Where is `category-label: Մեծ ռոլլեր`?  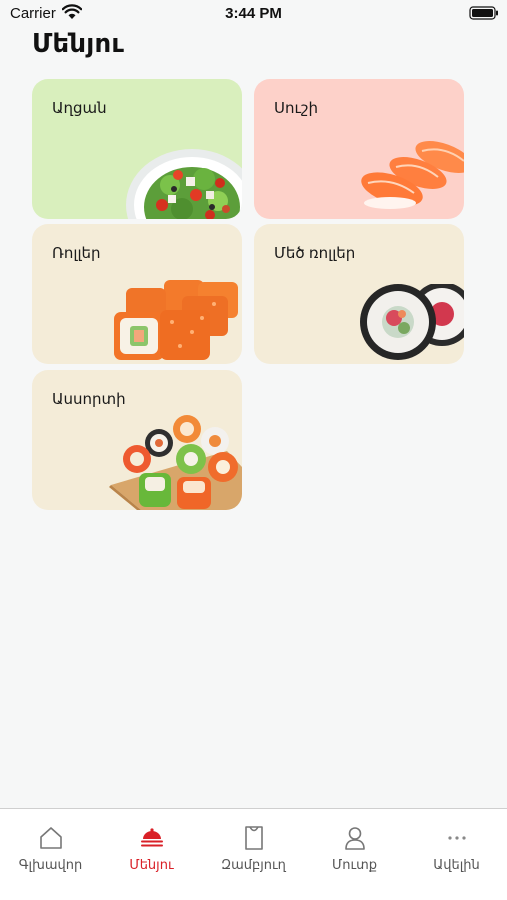
category-label: Մեծ ռոլլեր is located at coordinates (315, 253).